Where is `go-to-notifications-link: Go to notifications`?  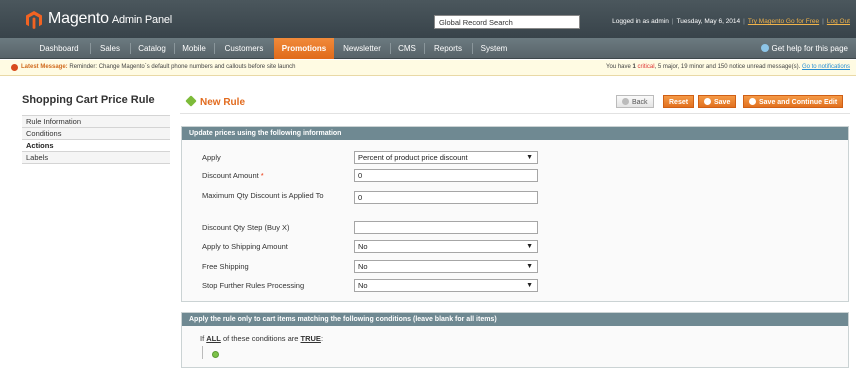 go-to-notifications-link: Go to notifications is located at coordinates (826, 67).